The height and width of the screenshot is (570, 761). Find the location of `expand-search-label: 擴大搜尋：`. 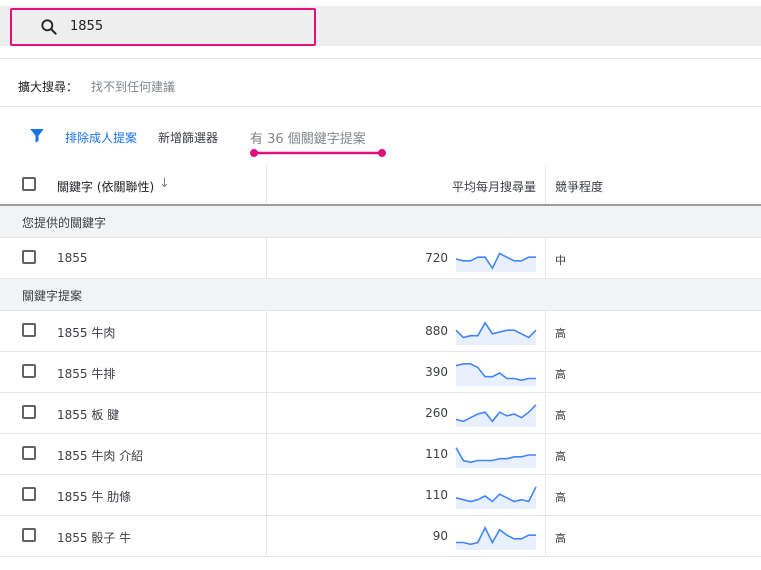

expand-search-label: 擴大搜尋： is located at coordinates (48, 87).